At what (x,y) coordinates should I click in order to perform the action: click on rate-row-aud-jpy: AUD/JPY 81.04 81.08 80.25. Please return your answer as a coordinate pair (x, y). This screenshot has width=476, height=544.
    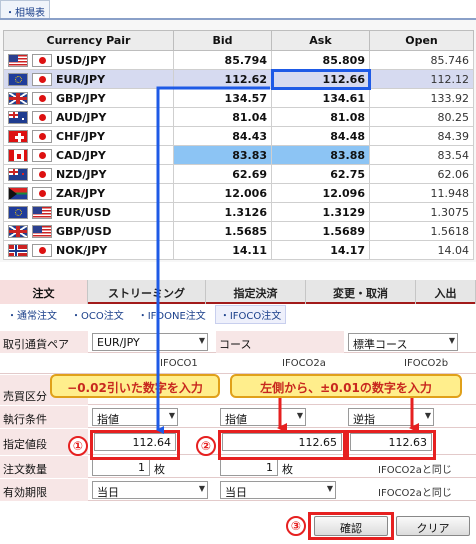
    Looking at the image, I should click on (238, 117).